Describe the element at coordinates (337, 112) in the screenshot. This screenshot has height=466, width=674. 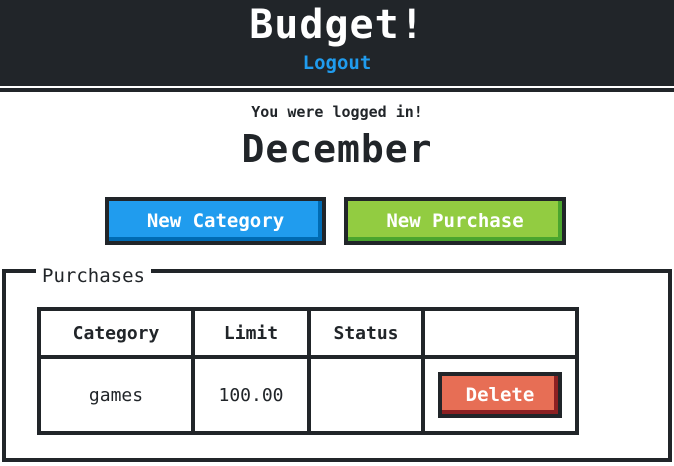
I see `flash-message: You were logged in!` at that location.